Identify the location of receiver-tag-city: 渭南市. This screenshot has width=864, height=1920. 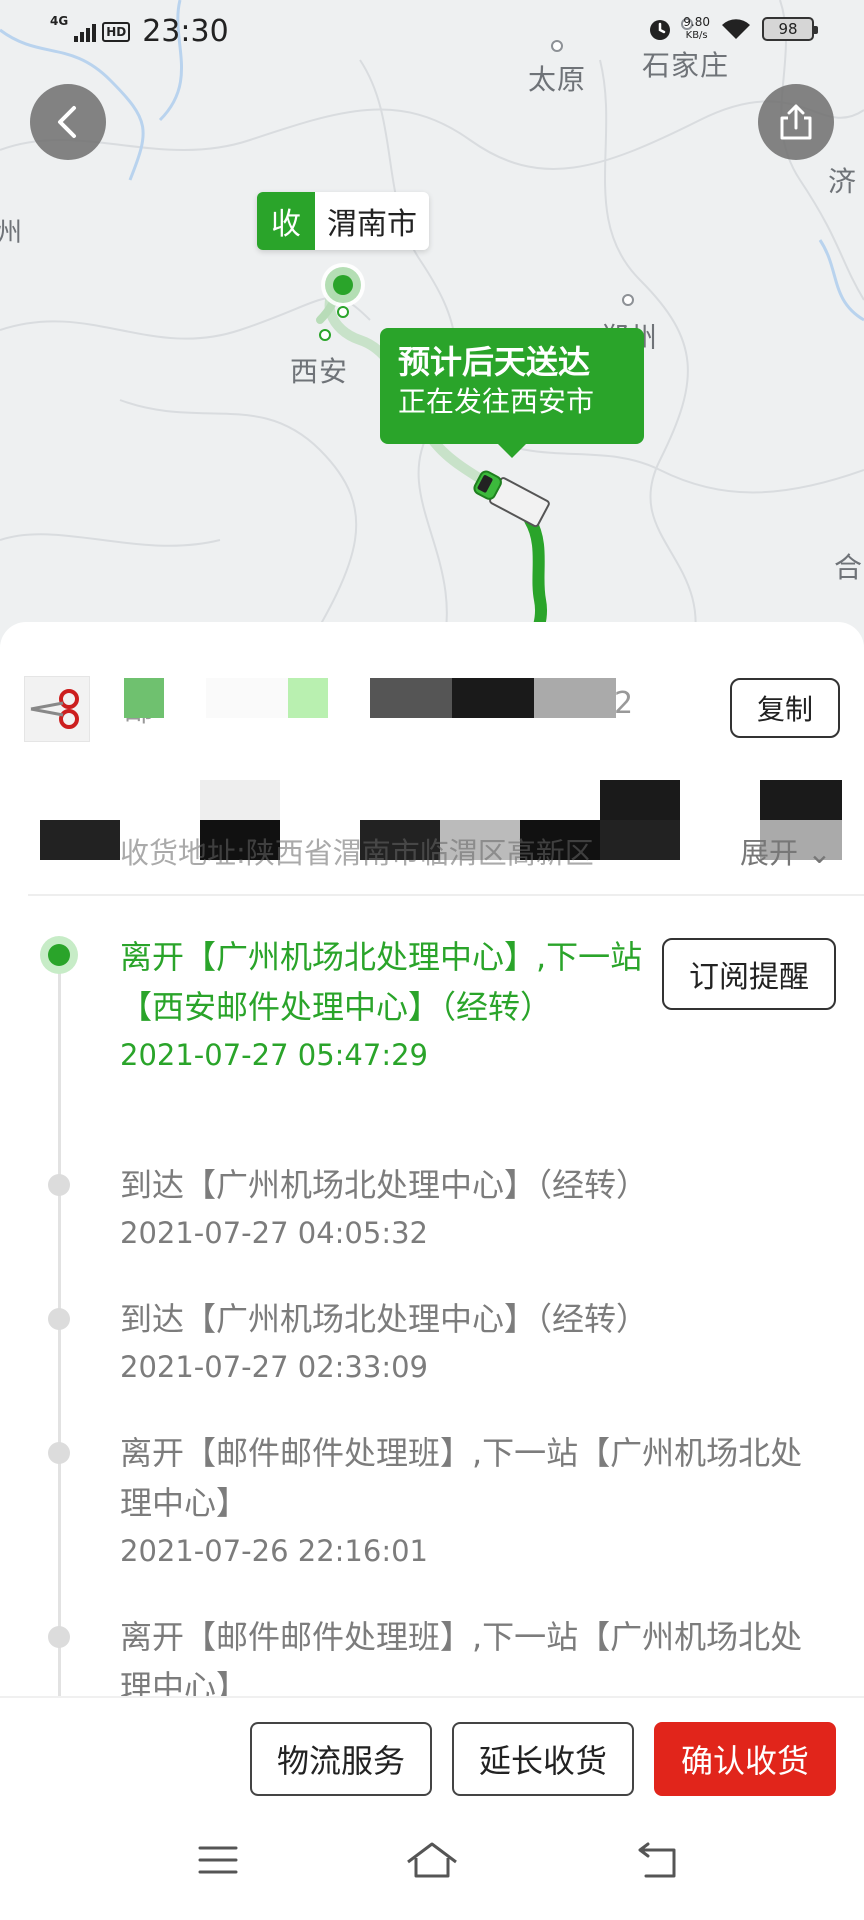
(372, 221).